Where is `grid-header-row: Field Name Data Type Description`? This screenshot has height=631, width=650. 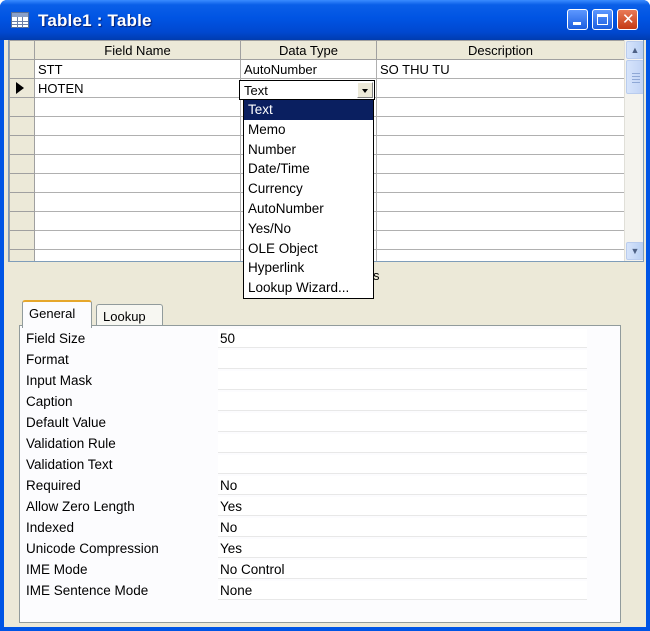
grid-header-row: Field Name Data Type Description is located at coordinates (317, 50).